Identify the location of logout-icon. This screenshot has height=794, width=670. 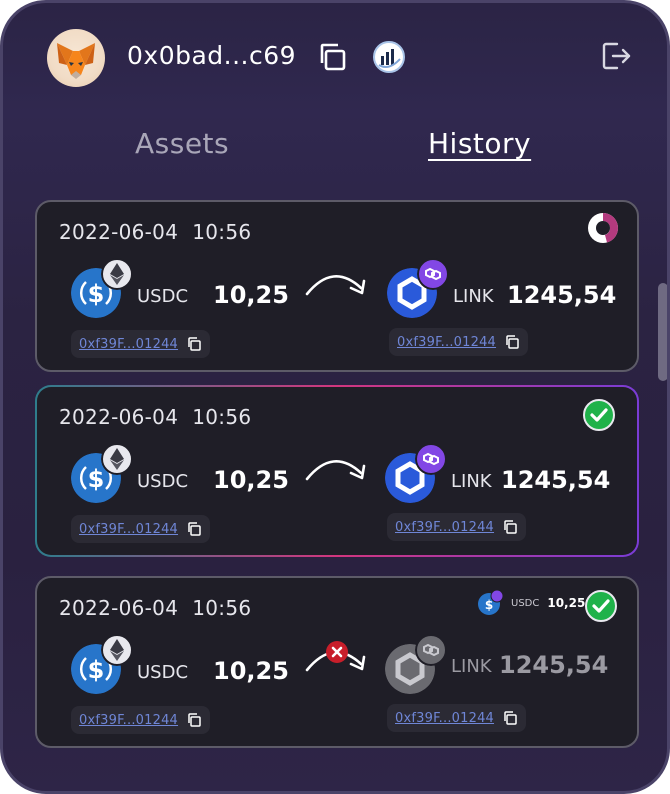
(616, 56).